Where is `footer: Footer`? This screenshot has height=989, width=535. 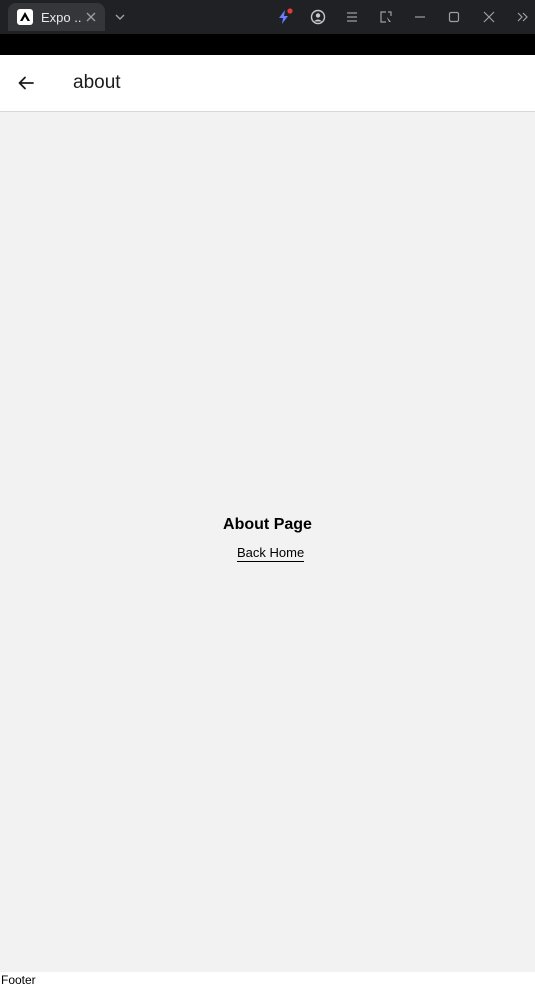
footer: Footer is located at coordinates (267, 980).